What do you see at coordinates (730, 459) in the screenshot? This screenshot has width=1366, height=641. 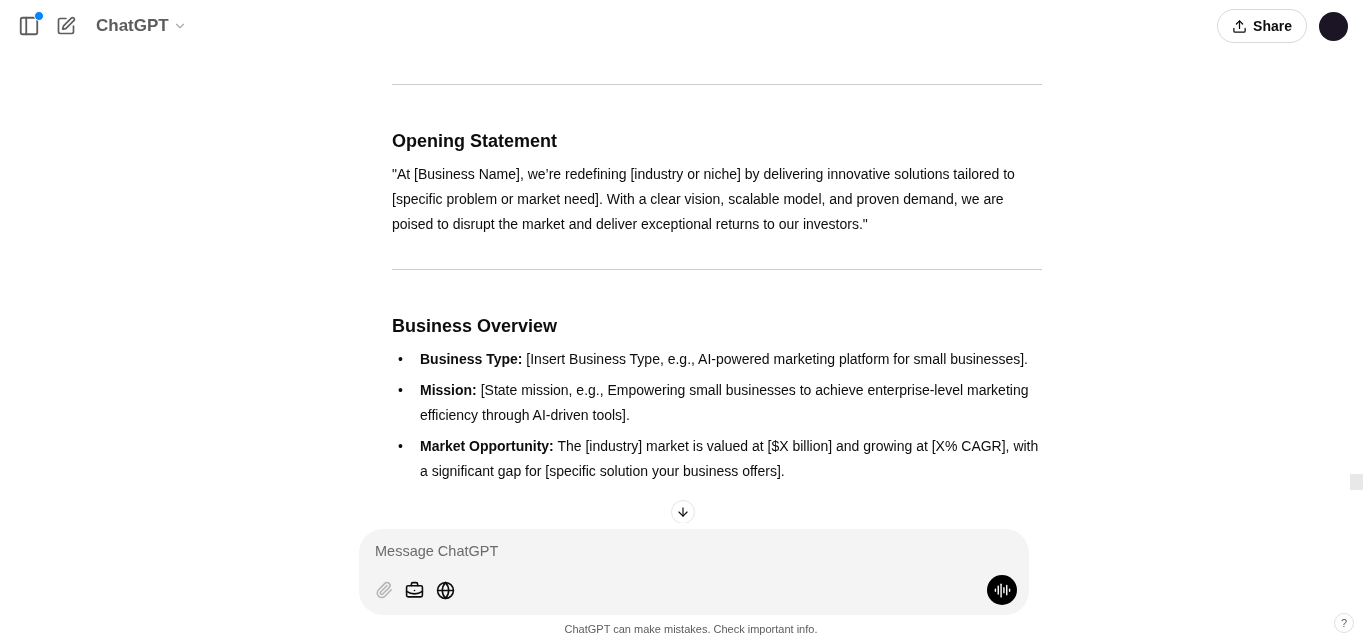 I see `bullet-text: Market Opportunity: The [industry] market is valued at [$X billion] and growing at [X% CAGR], with a significant gap for [specific solution your business offers].` at bounding box center [730, 459].